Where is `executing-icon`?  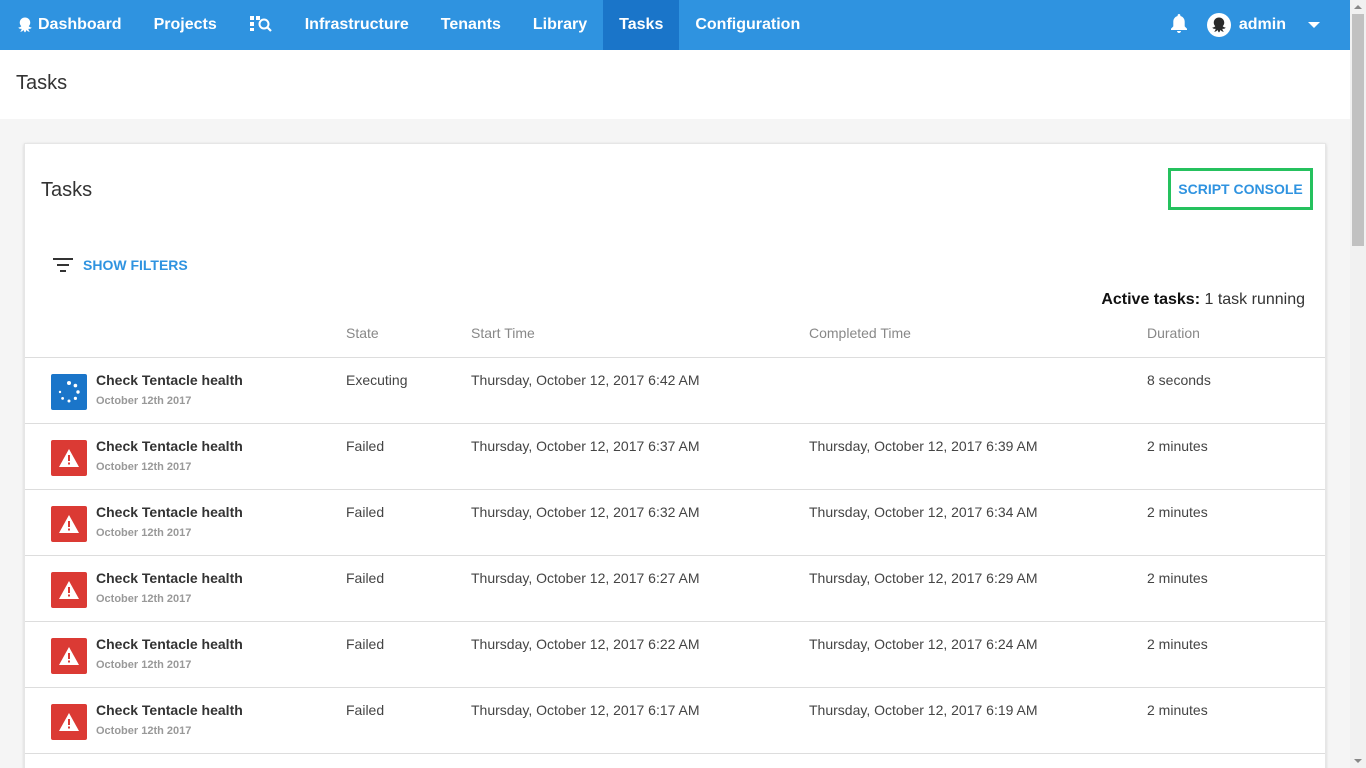 executing-icon is located at coordinates (69, 392).